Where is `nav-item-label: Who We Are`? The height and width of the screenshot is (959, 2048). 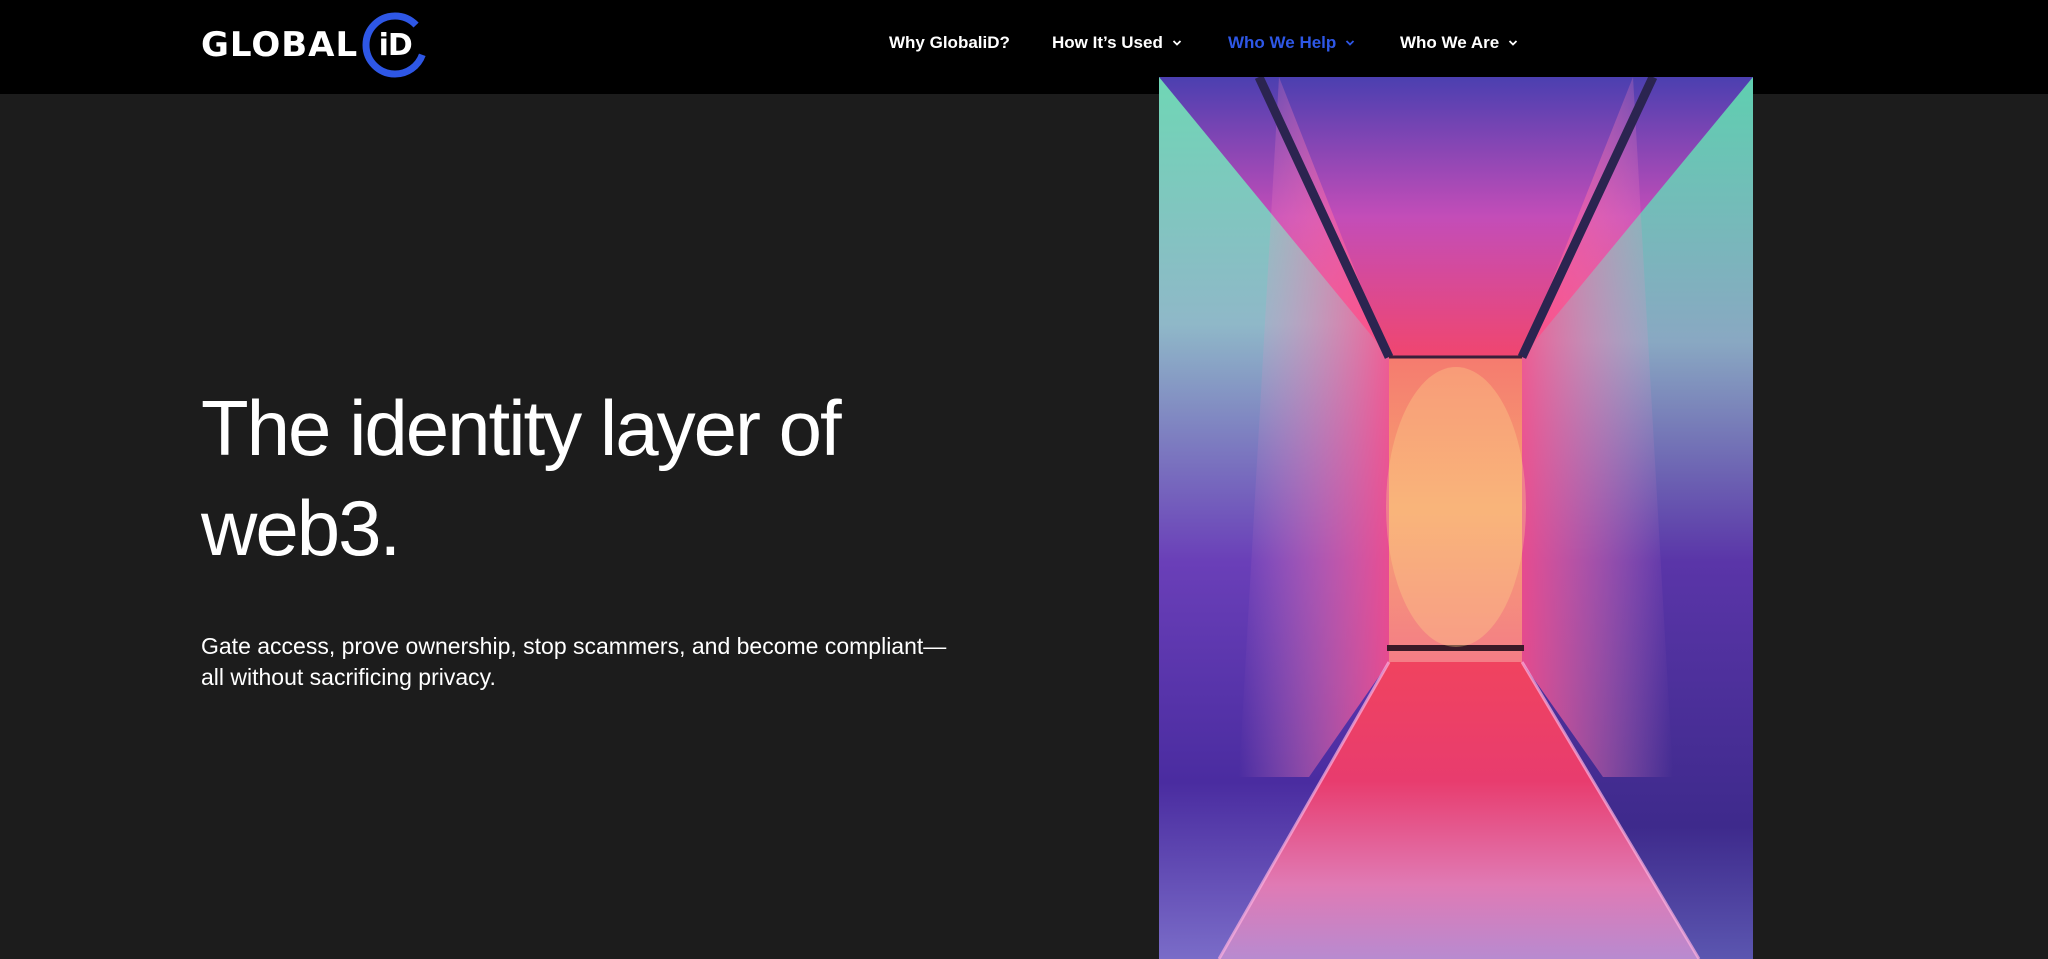
nav-item-label: Who We Are is located at coordinates (1450, 42).